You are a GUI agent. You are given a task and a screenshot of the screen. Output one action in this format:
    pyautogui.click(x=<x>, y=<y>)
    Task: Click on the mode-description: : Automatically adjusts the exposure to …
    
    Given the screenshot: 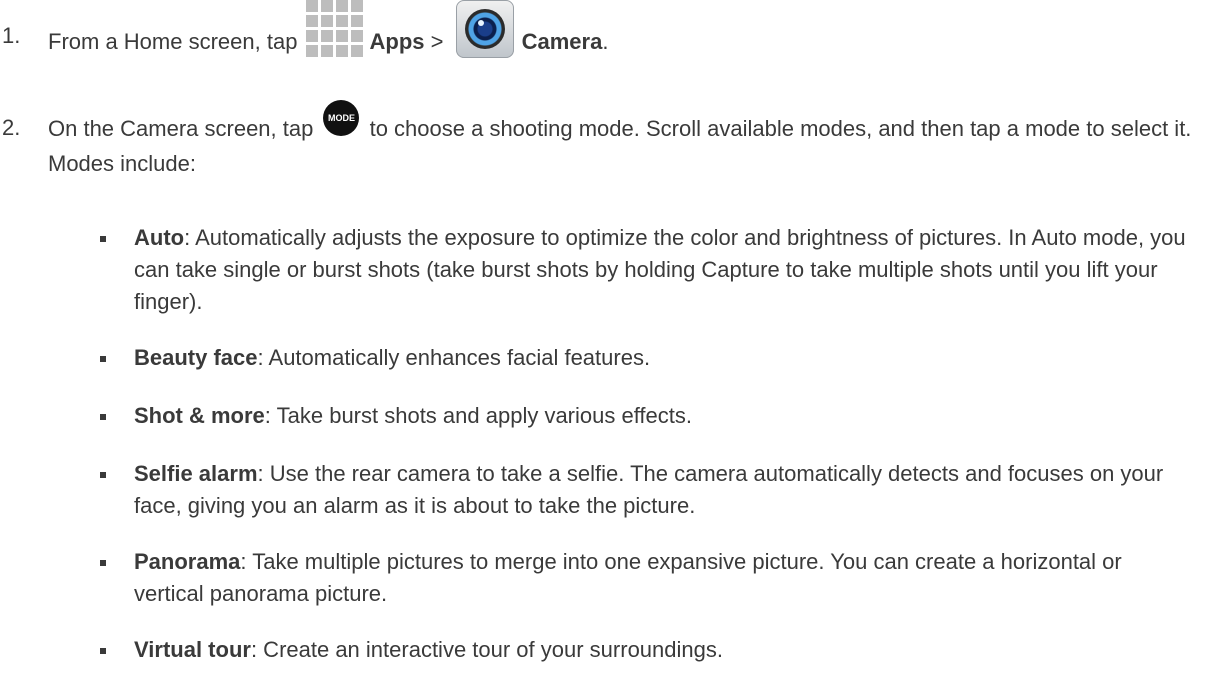 What is the action you would take?
    pyautogui.click(x=660, y=269)
    